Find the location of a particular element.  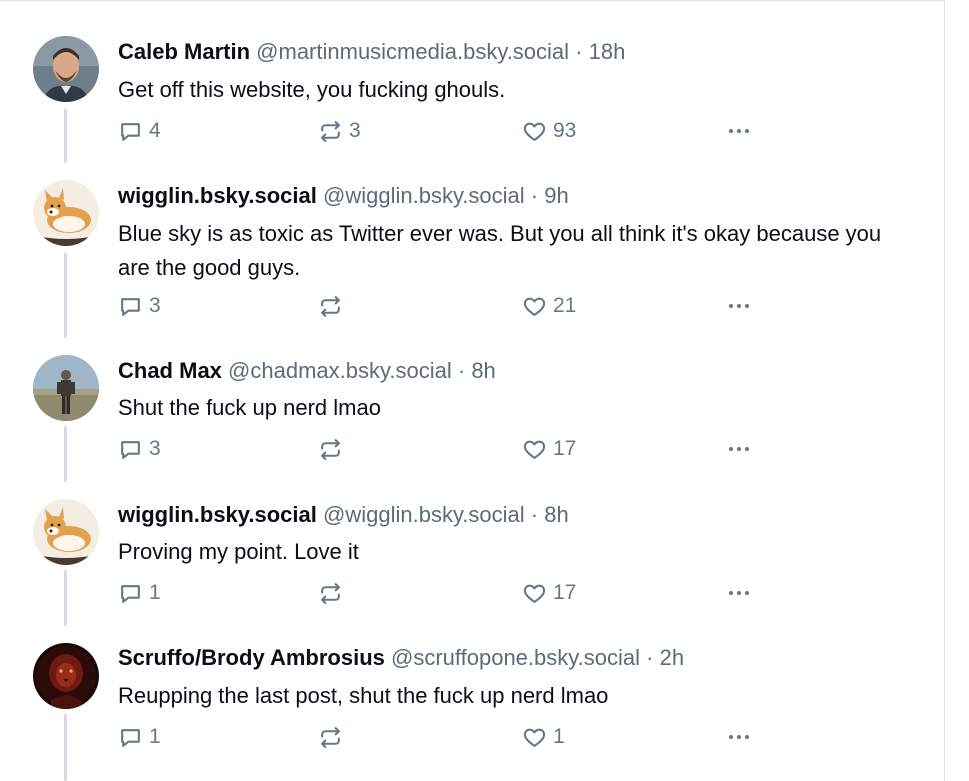

reply-count: 4 is located at coordinates (155, 130).